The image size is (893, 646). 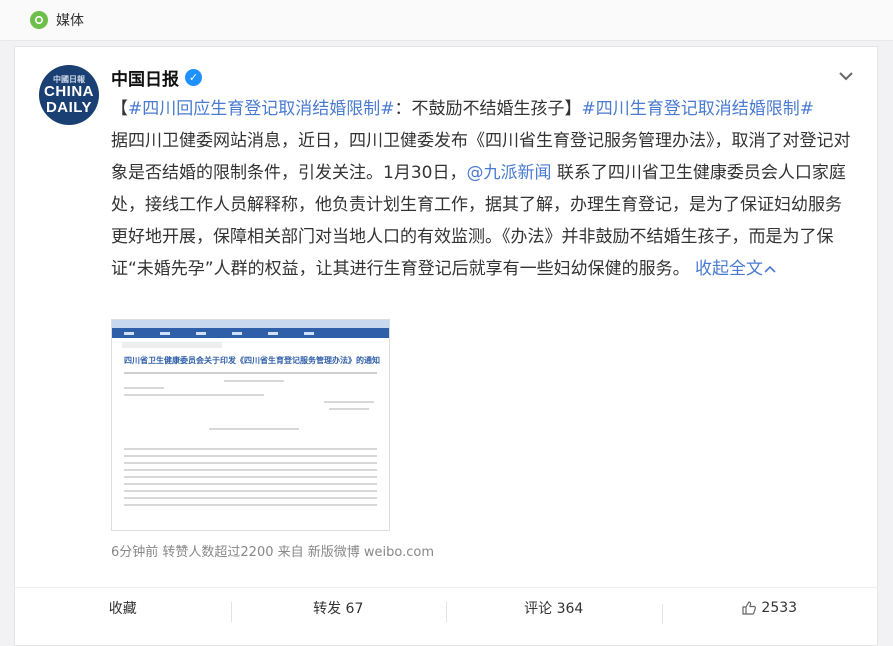 What do you see at coordinates (779, 608) in the screenshot?
I see `like-count: 2533` at bounding box center [779, 608].